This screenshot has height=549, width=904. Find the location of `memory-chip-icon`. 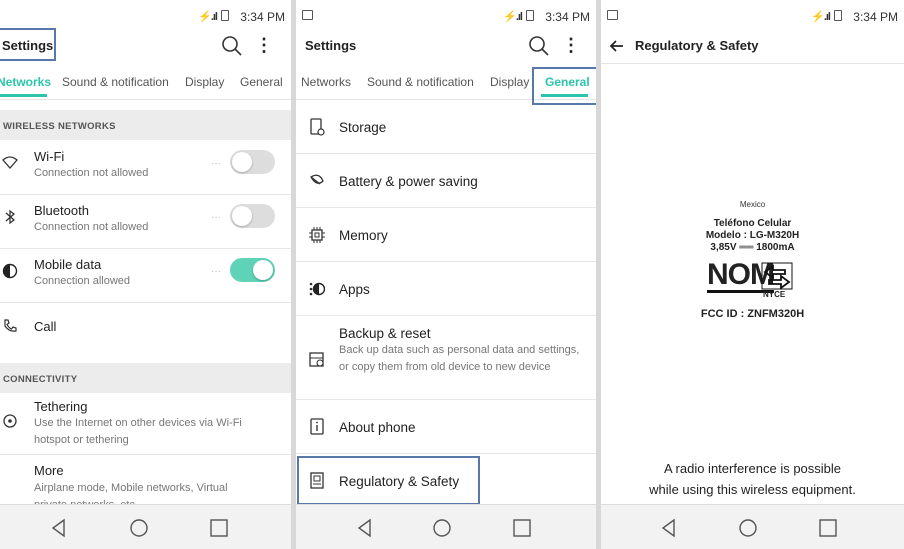

memory-chip-icon is located at coordinates (317, 235).